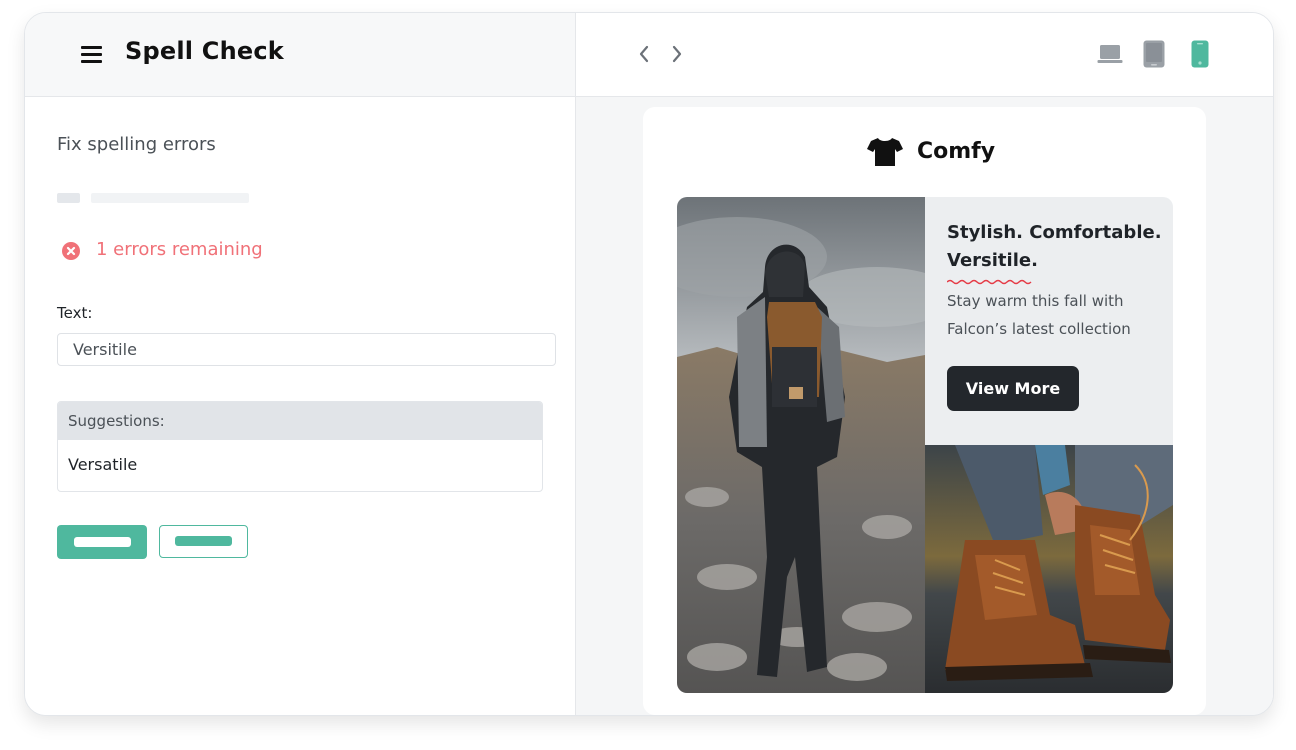 The image size is (1296, 750). I want to click on chevron-right-icon, so click(677, 54).